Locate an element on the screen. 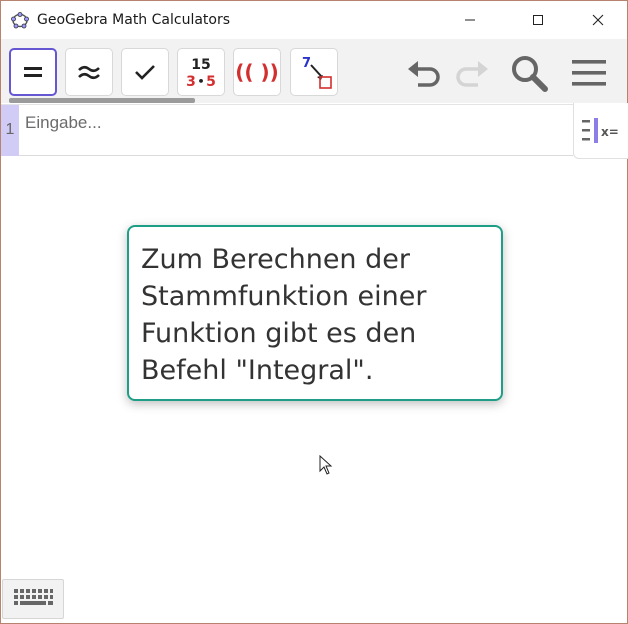 The image size is (628, 624). geogebra-logo-icon is located at coordinates (20, 20).